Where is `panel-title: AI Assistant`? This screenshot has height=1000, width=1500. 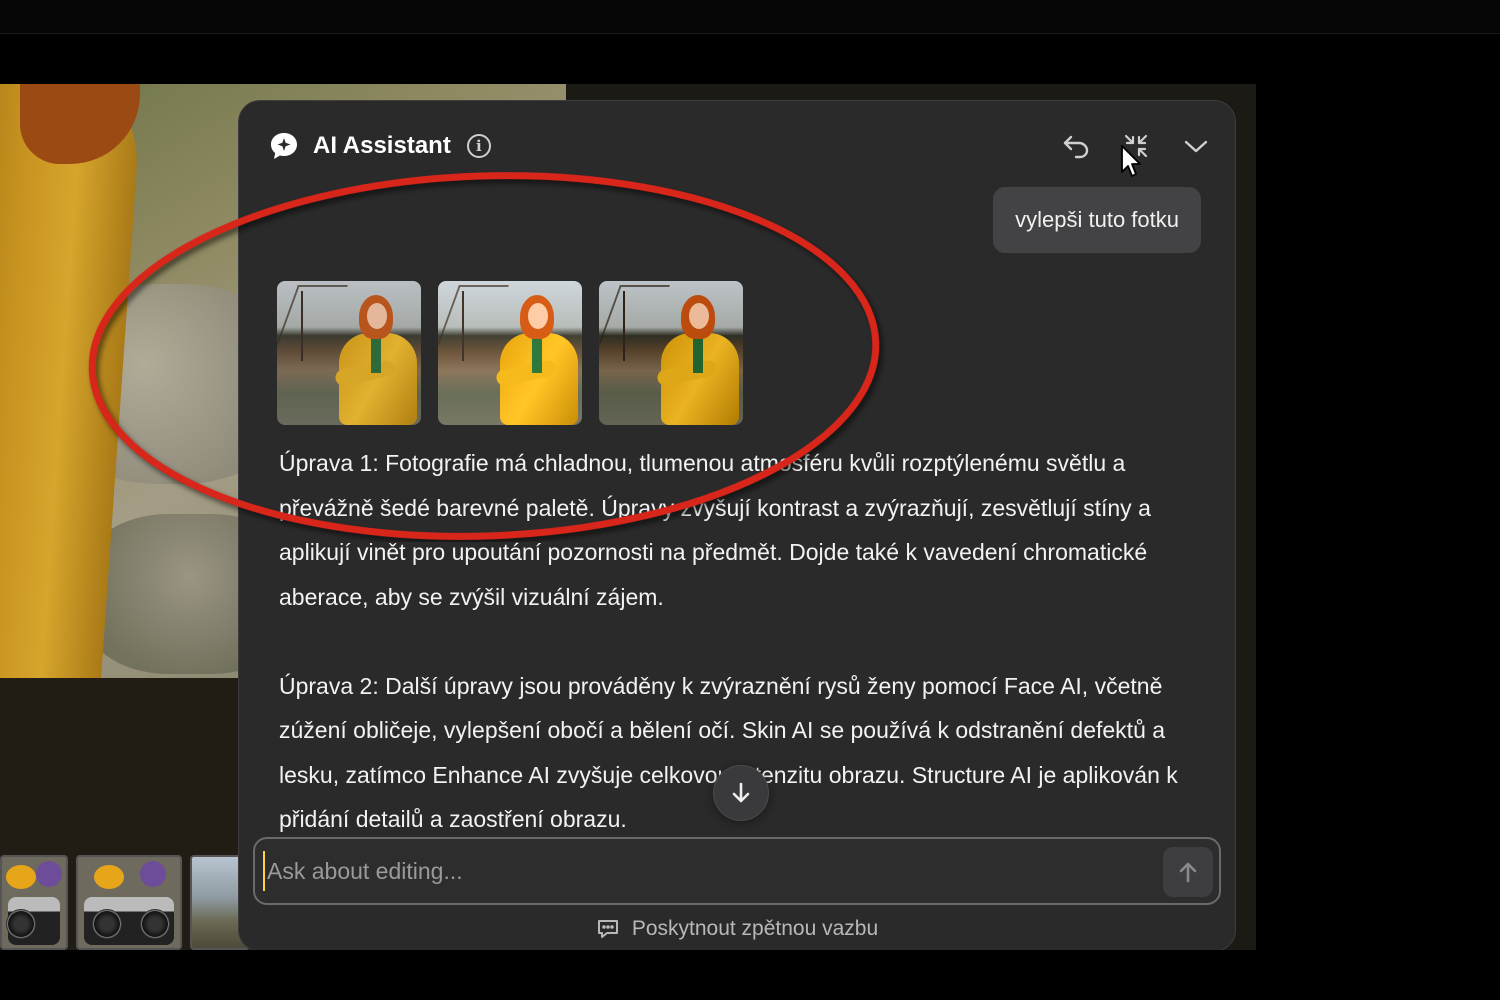 panel-title: AI Assistant is located at coordinates (382, 145).